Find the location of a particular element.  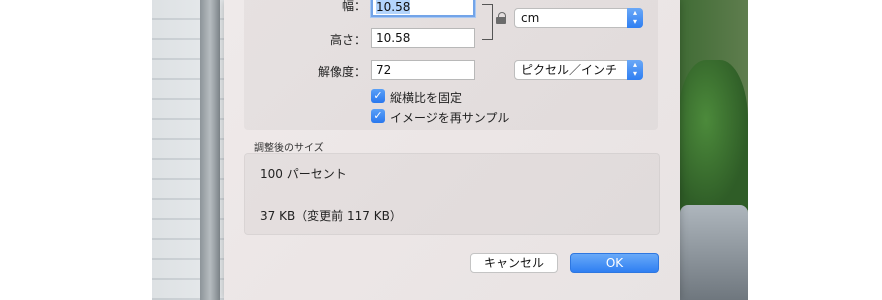

resample-label: イメージを再サンプル is located at coordinates (449, 117).